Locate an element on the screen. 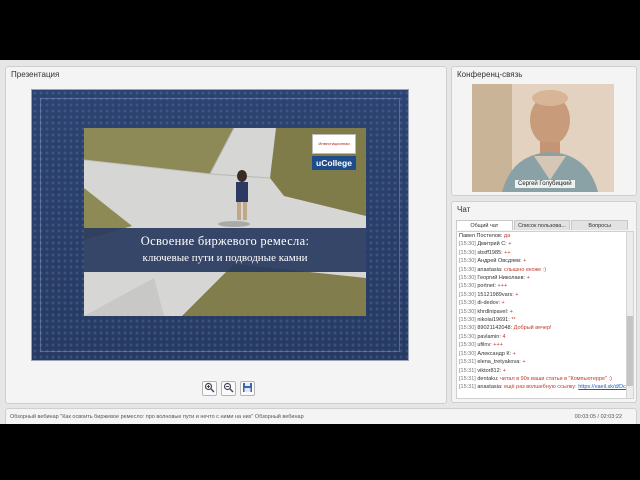 The width and height of the screenshot is (640, 480). chat-message-user: khrdlnipavel: is located at coordinates (493, 311).